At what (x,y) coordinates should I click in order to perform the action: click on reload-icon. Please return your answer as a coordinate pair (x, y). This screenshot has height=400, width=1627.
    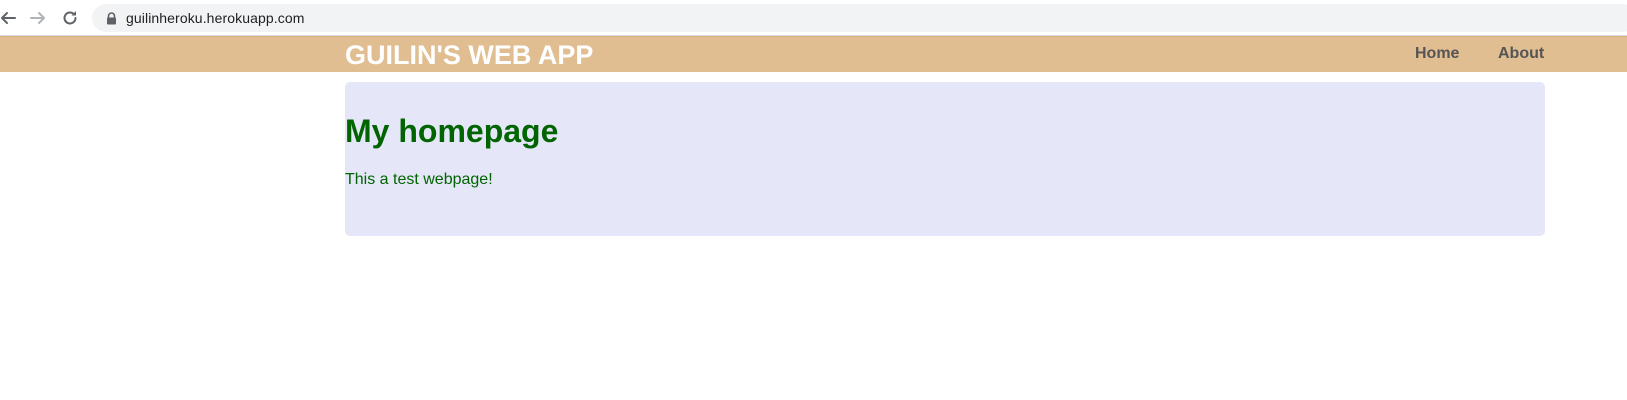
    Looking at the image, I should click on (70, 18).